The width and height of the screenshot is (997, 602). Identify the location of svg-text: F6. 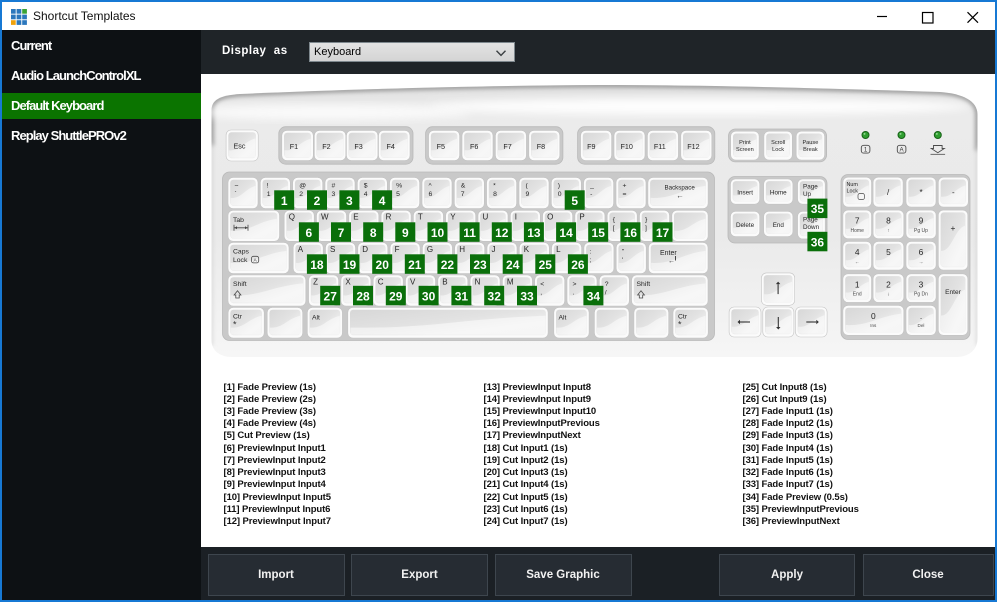
(474, 146).